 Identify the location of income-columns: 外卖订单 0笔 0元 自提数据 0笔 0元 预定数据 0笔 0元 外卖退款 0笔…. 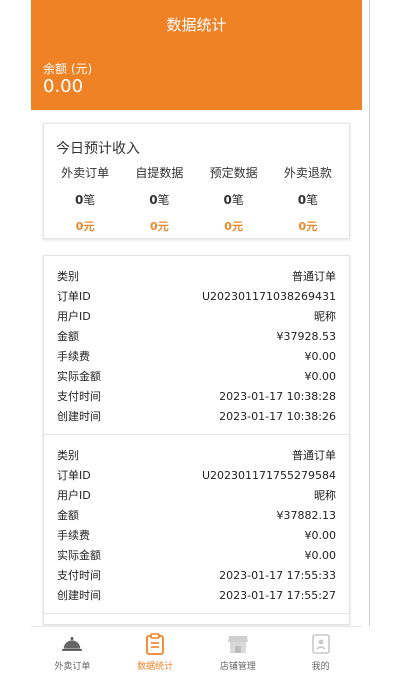
(196, 199).